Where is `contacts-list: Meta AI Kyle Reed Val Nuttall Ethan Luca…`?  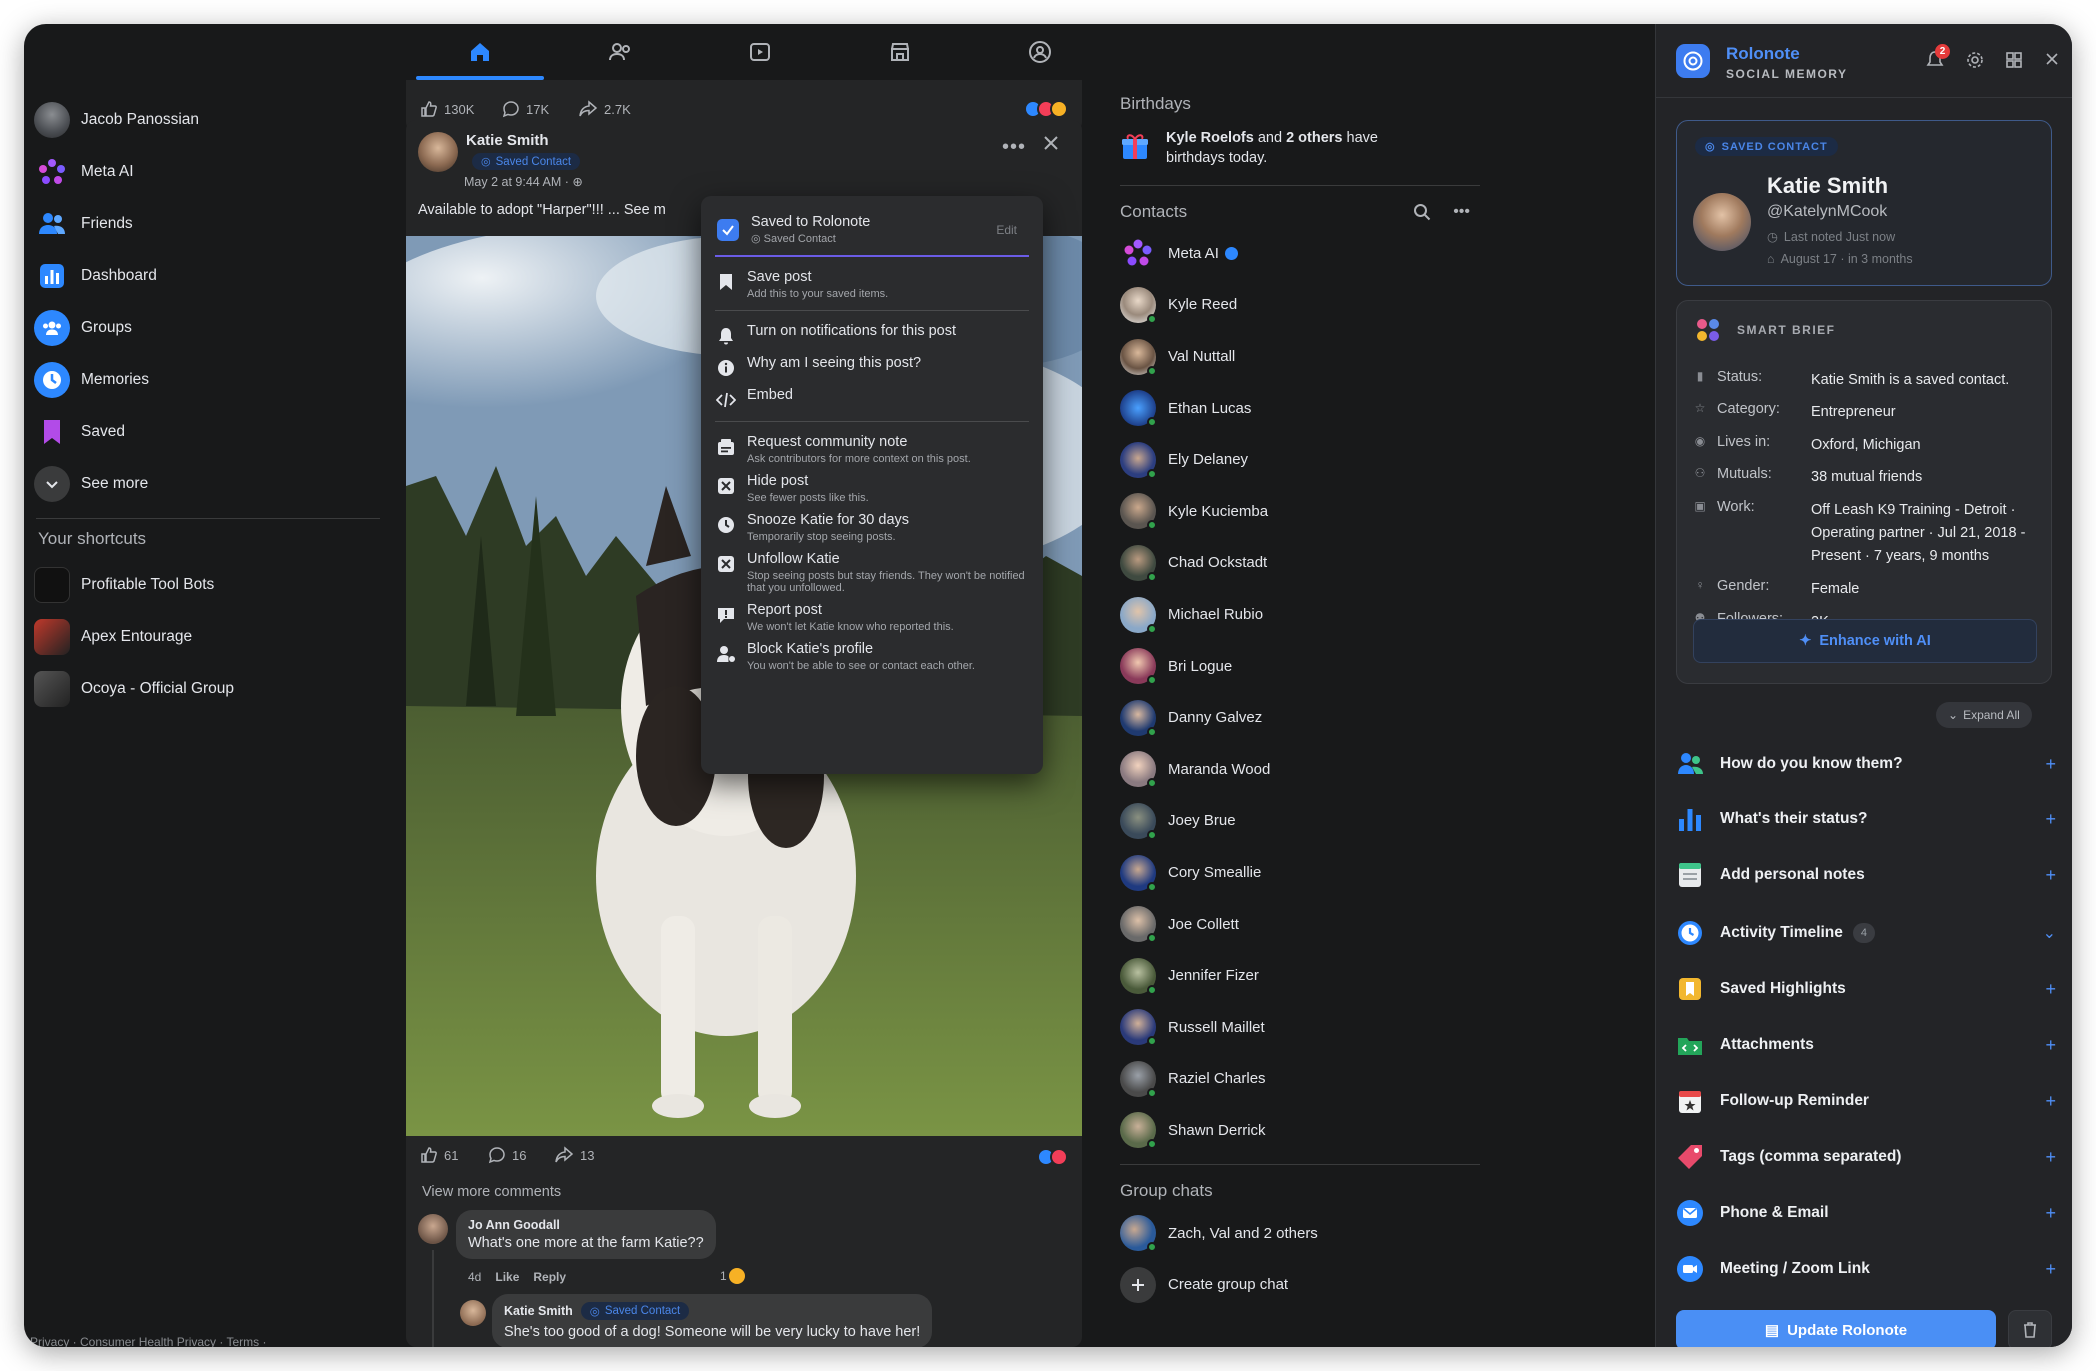
contacts-list: Meta AI Kyle Reed Val Nuttall Ethan Luca… is located at coordinates (1300, 692).